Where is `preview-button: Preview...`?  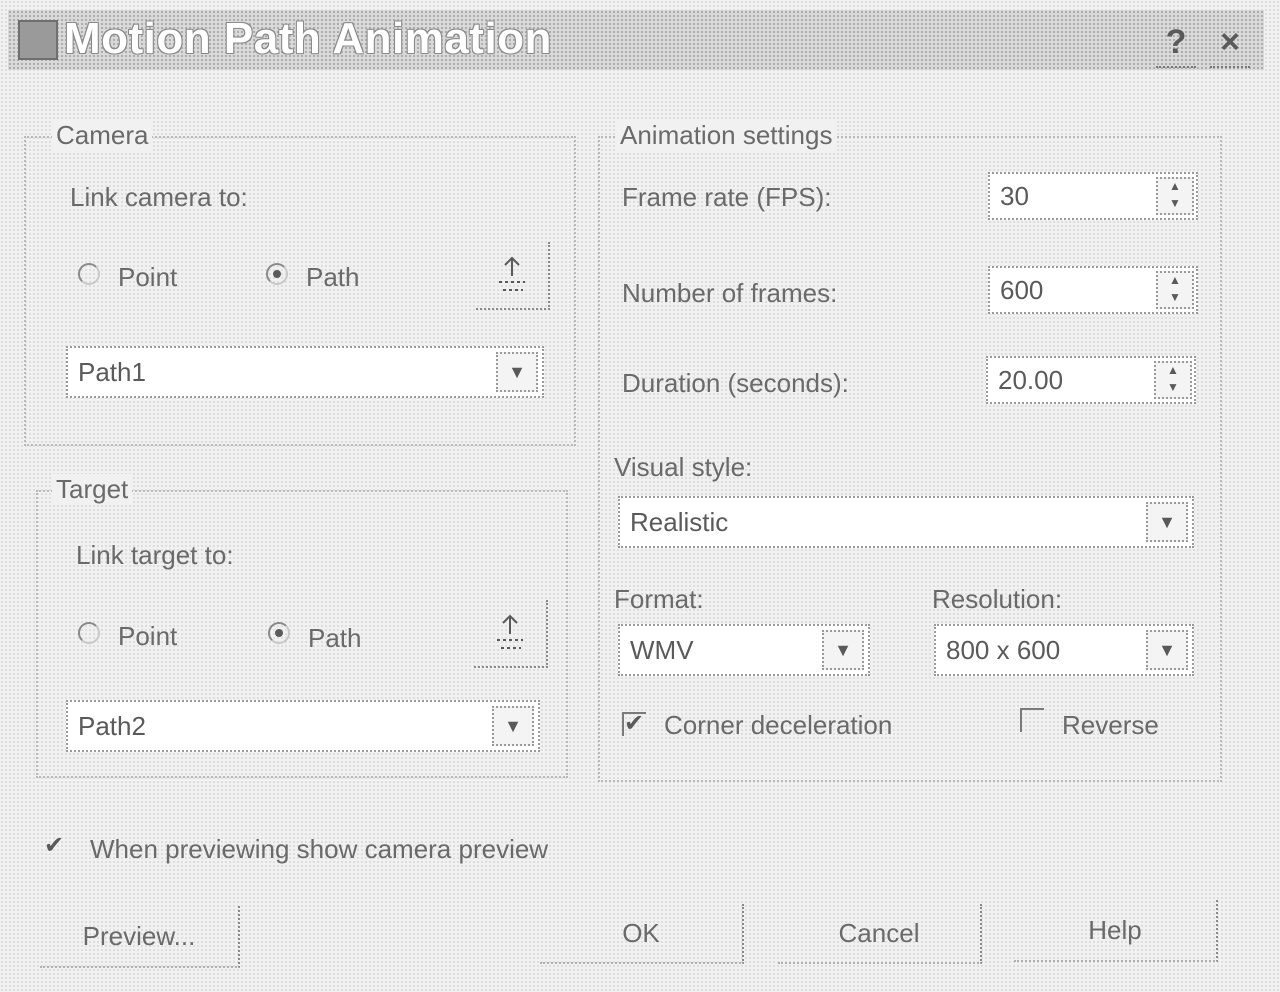
preview-button: Preview... is located at coordinates (140, 937).